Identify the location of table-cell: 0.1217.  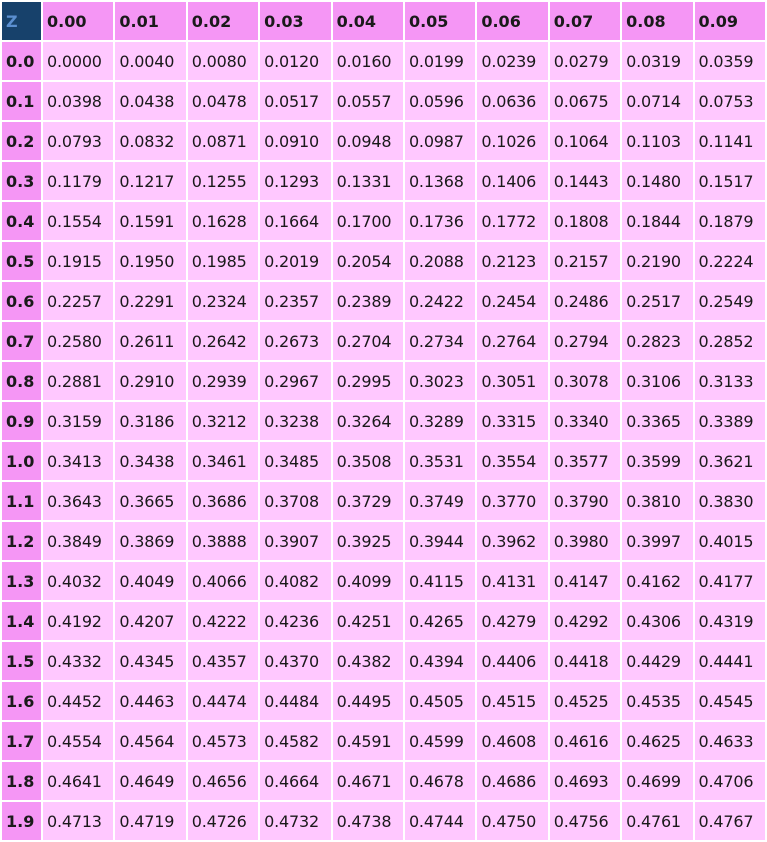
(150, 181).